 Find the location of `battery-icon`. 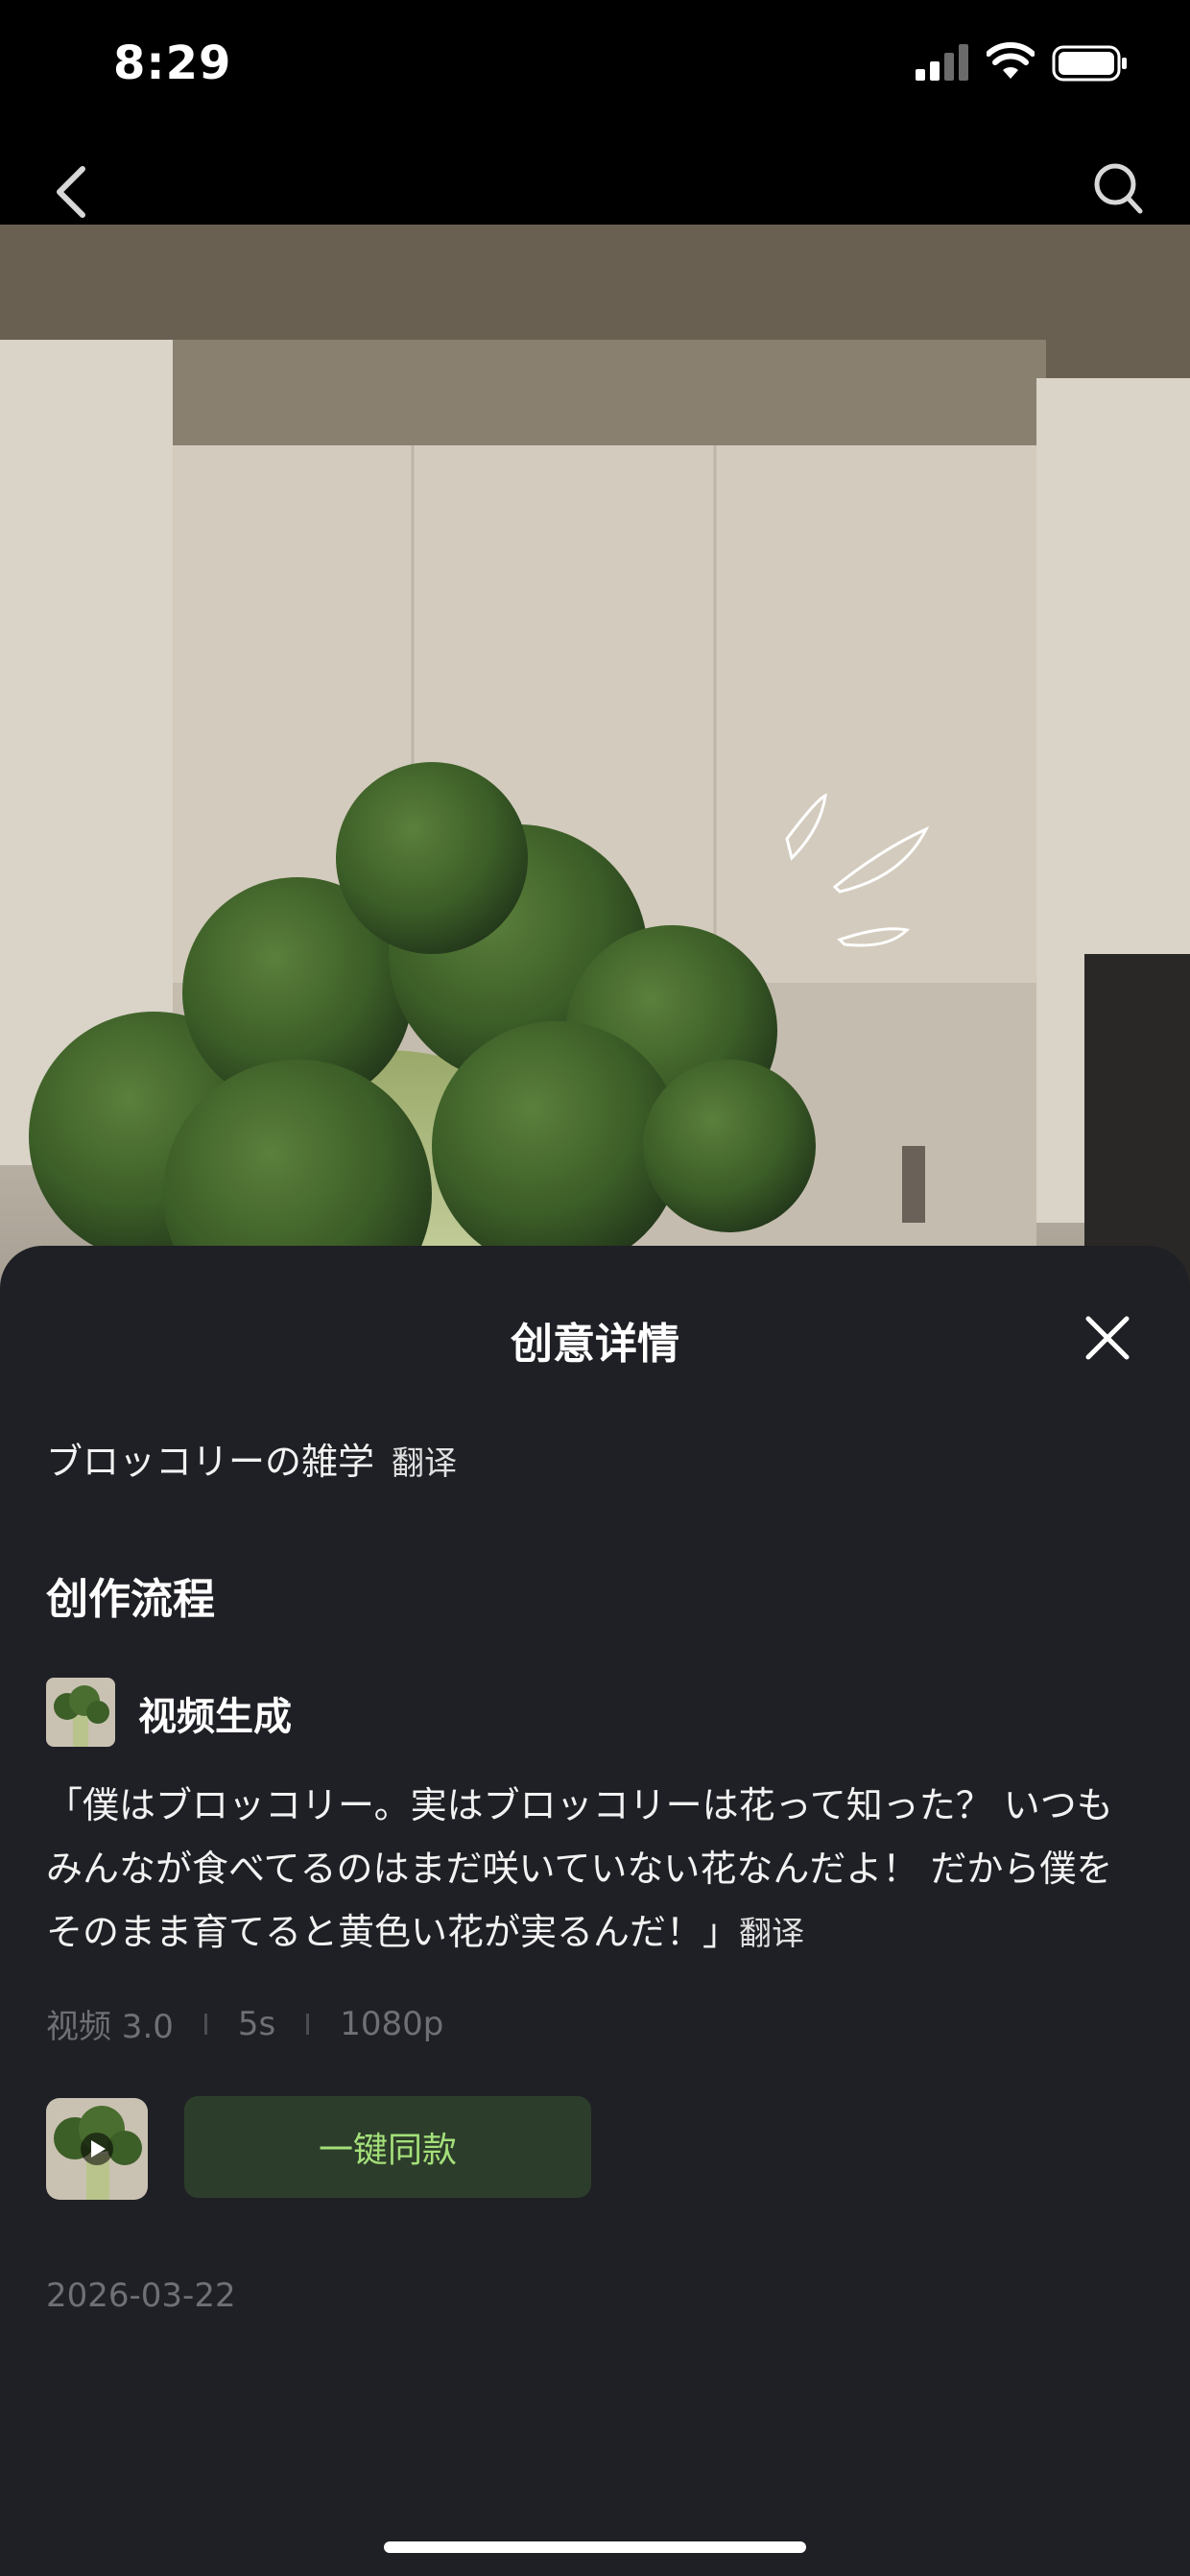

battery-icon is located at coordinates (1090, 63).